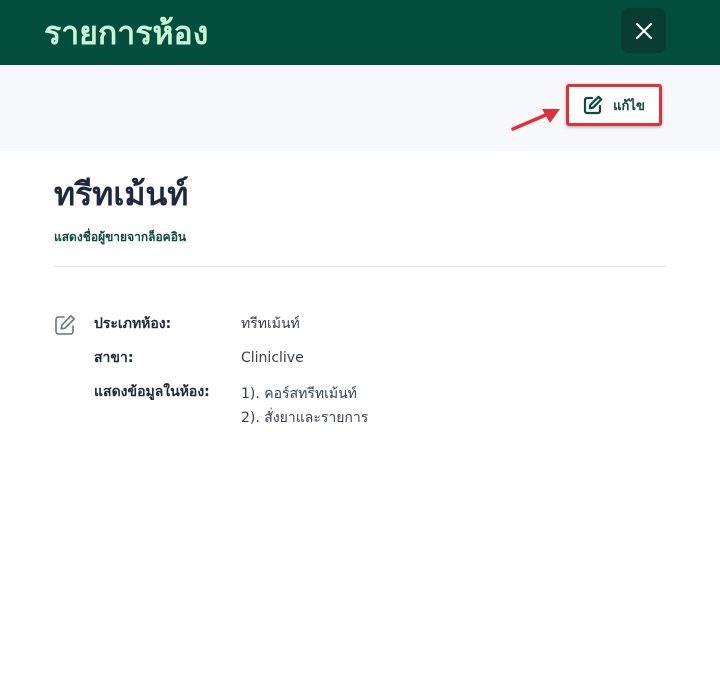 The width and height of the screenshot is (720, 686). I want to click on display-label: แสดงข้อมูลในห้อง:, so click(152, 392).